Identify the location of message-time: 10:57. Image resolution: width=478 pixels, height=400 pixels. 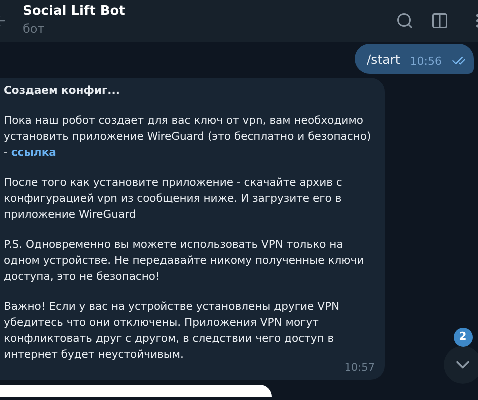
(359, 368).